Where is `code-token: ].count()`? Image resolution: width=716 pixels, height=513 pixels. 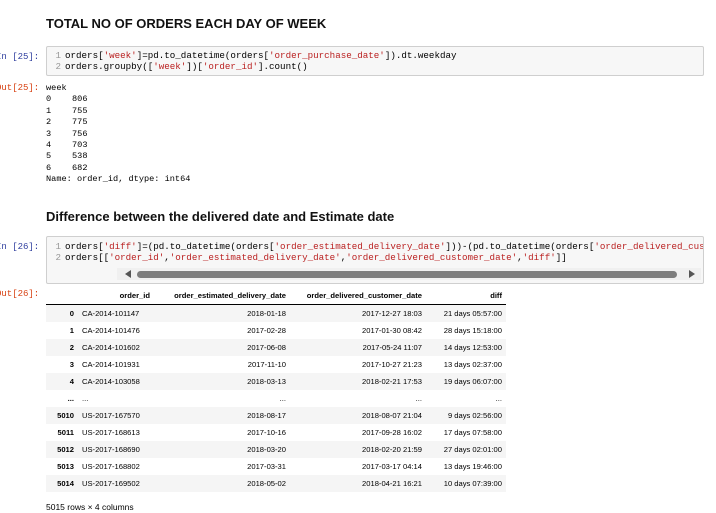 code-token: ].count() is located at coordinates (283, 66).